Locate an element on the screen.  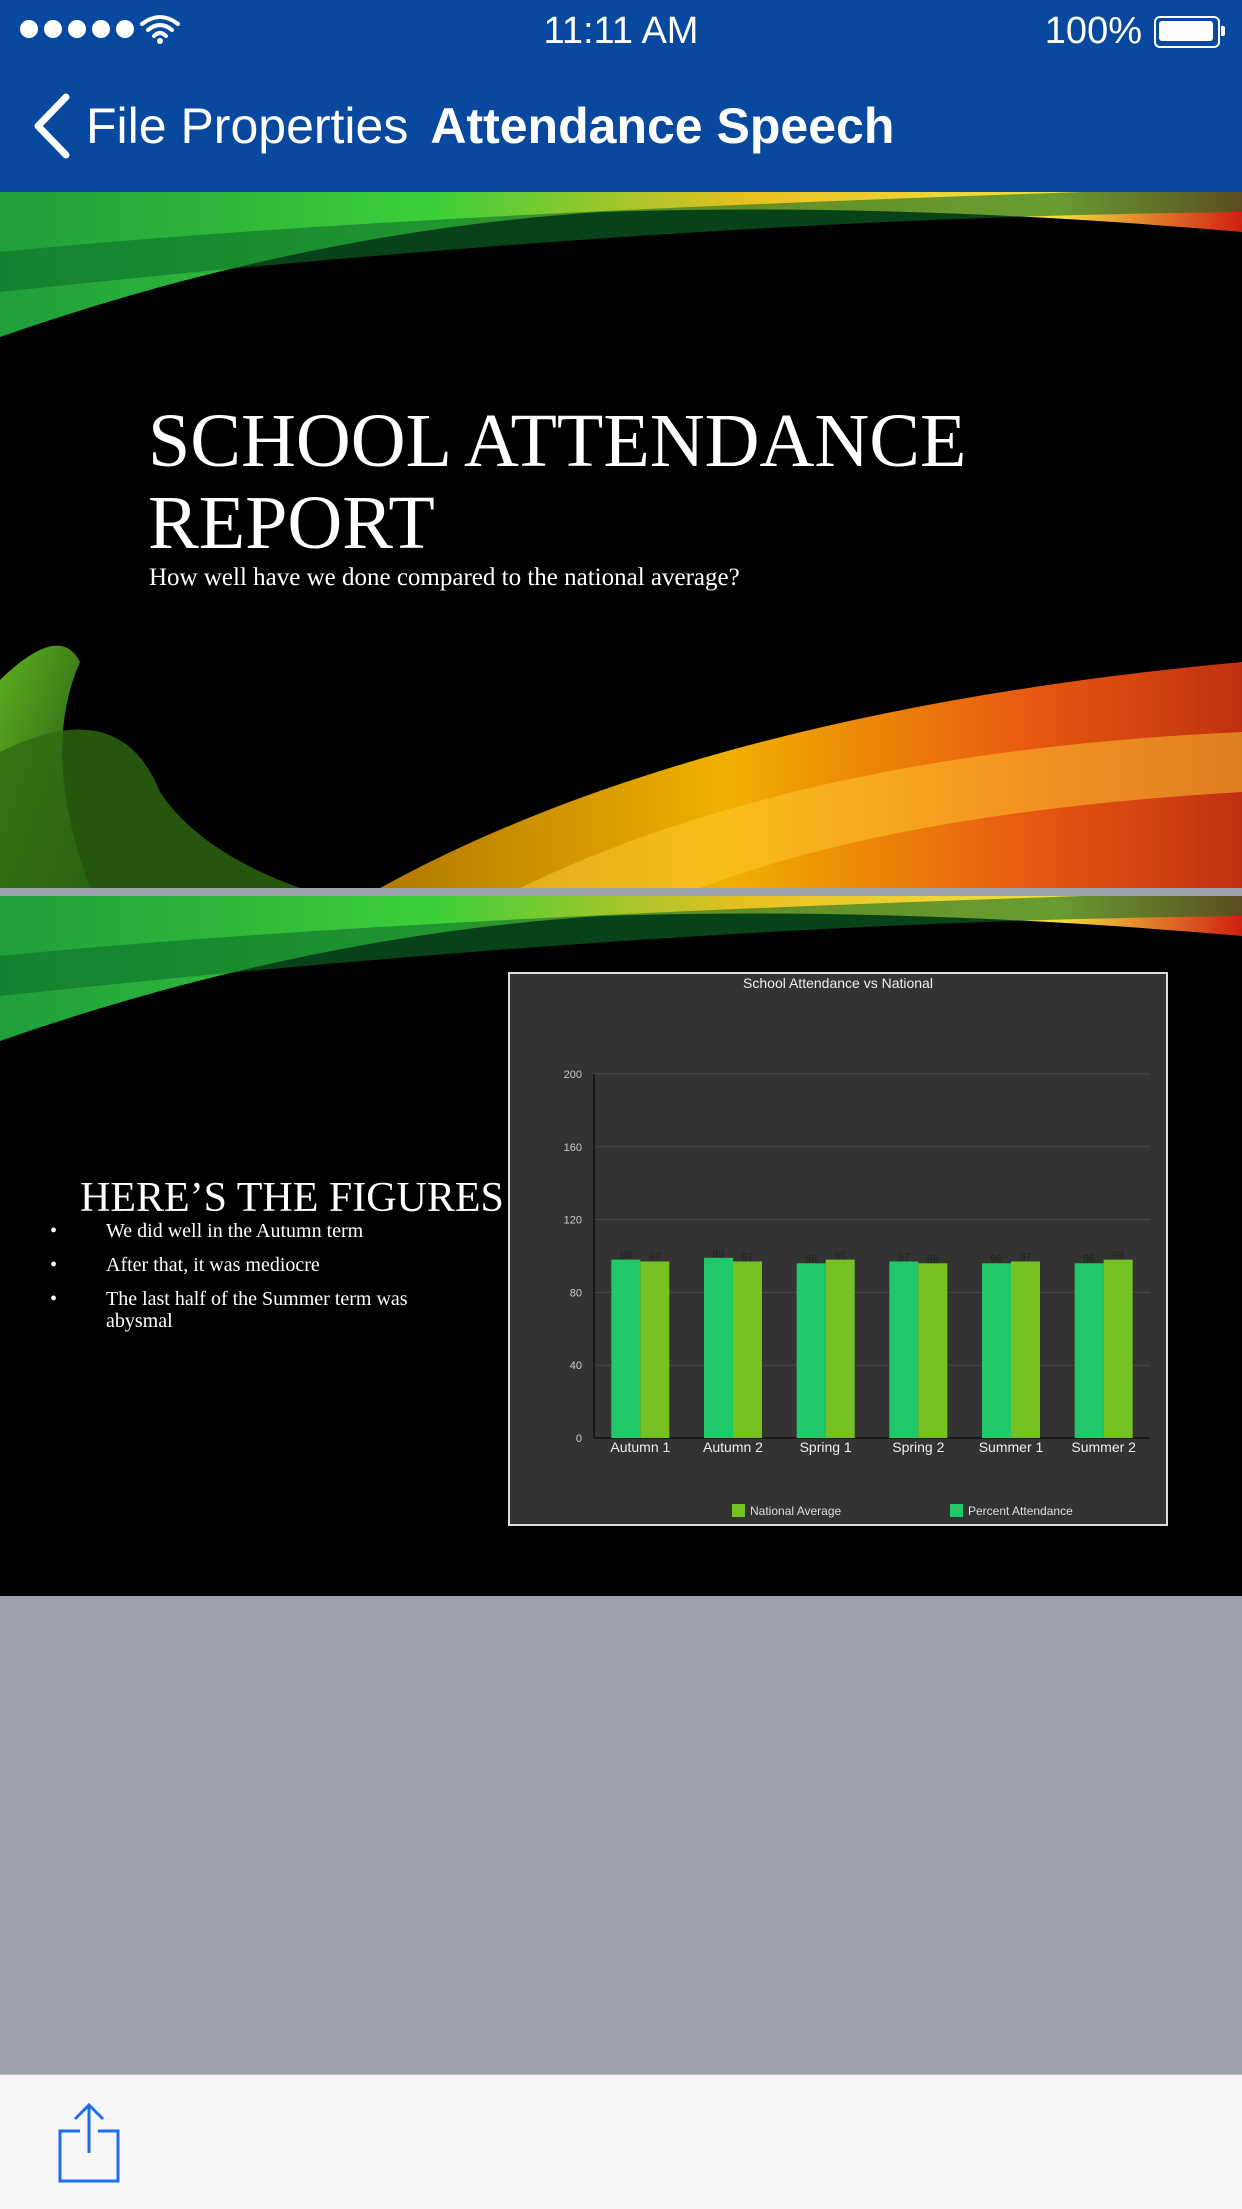
data-label: 99 is located at coordinates (718, 1254).